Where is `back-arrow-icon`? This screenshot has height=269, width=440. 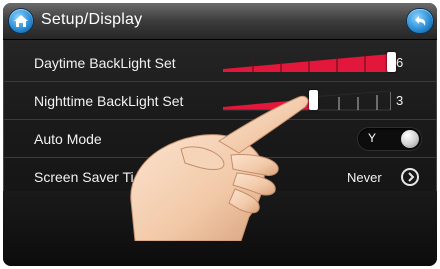
back-arrow-icon is located at coordinates (420, 21).